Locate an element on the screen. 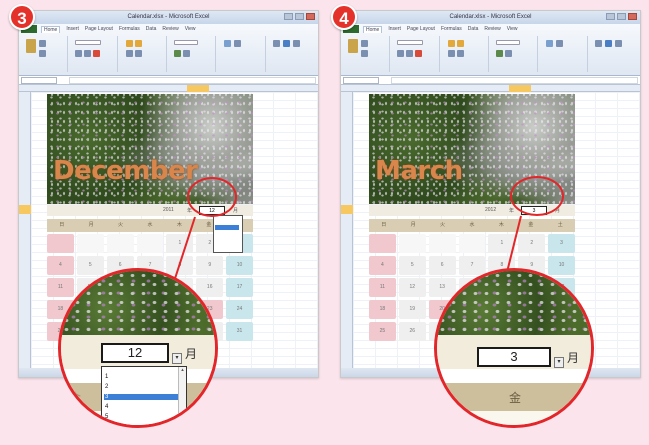  day-cell: 4 is located at coordinates (382, 265).